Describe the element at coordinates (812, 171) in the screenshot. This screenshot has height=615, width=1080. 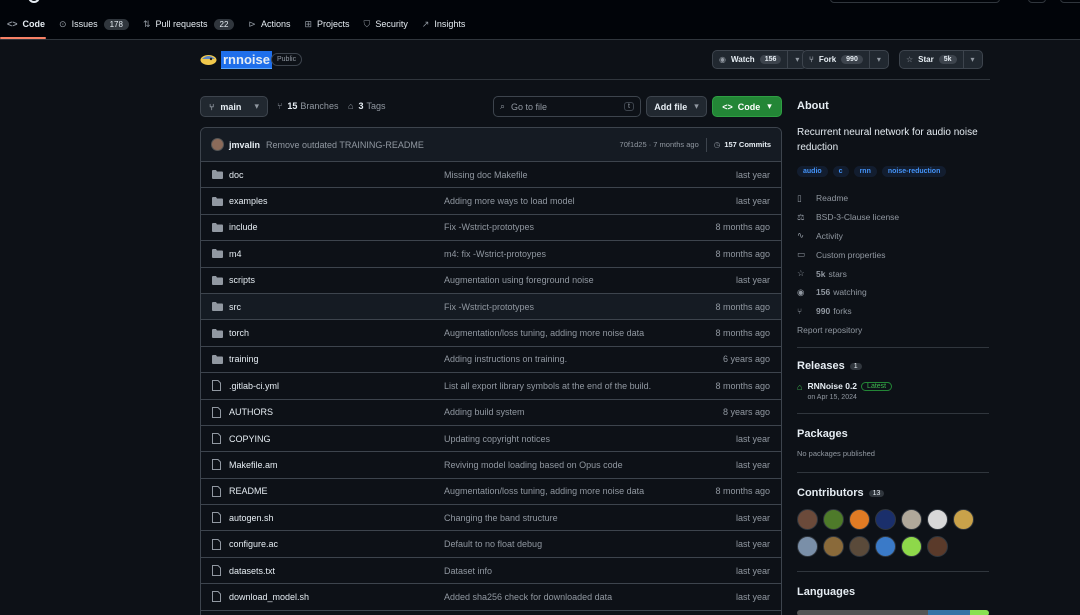
I see `topic-tag: audio` at that location.